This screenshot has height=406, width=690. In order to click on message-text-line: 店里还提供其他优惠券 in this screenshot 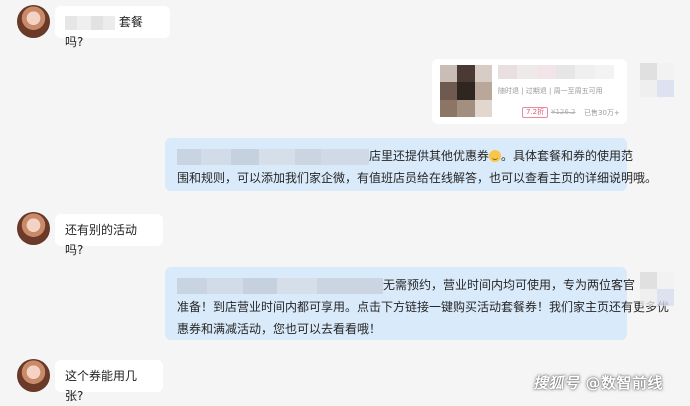, I will do `click(429, 156)`.